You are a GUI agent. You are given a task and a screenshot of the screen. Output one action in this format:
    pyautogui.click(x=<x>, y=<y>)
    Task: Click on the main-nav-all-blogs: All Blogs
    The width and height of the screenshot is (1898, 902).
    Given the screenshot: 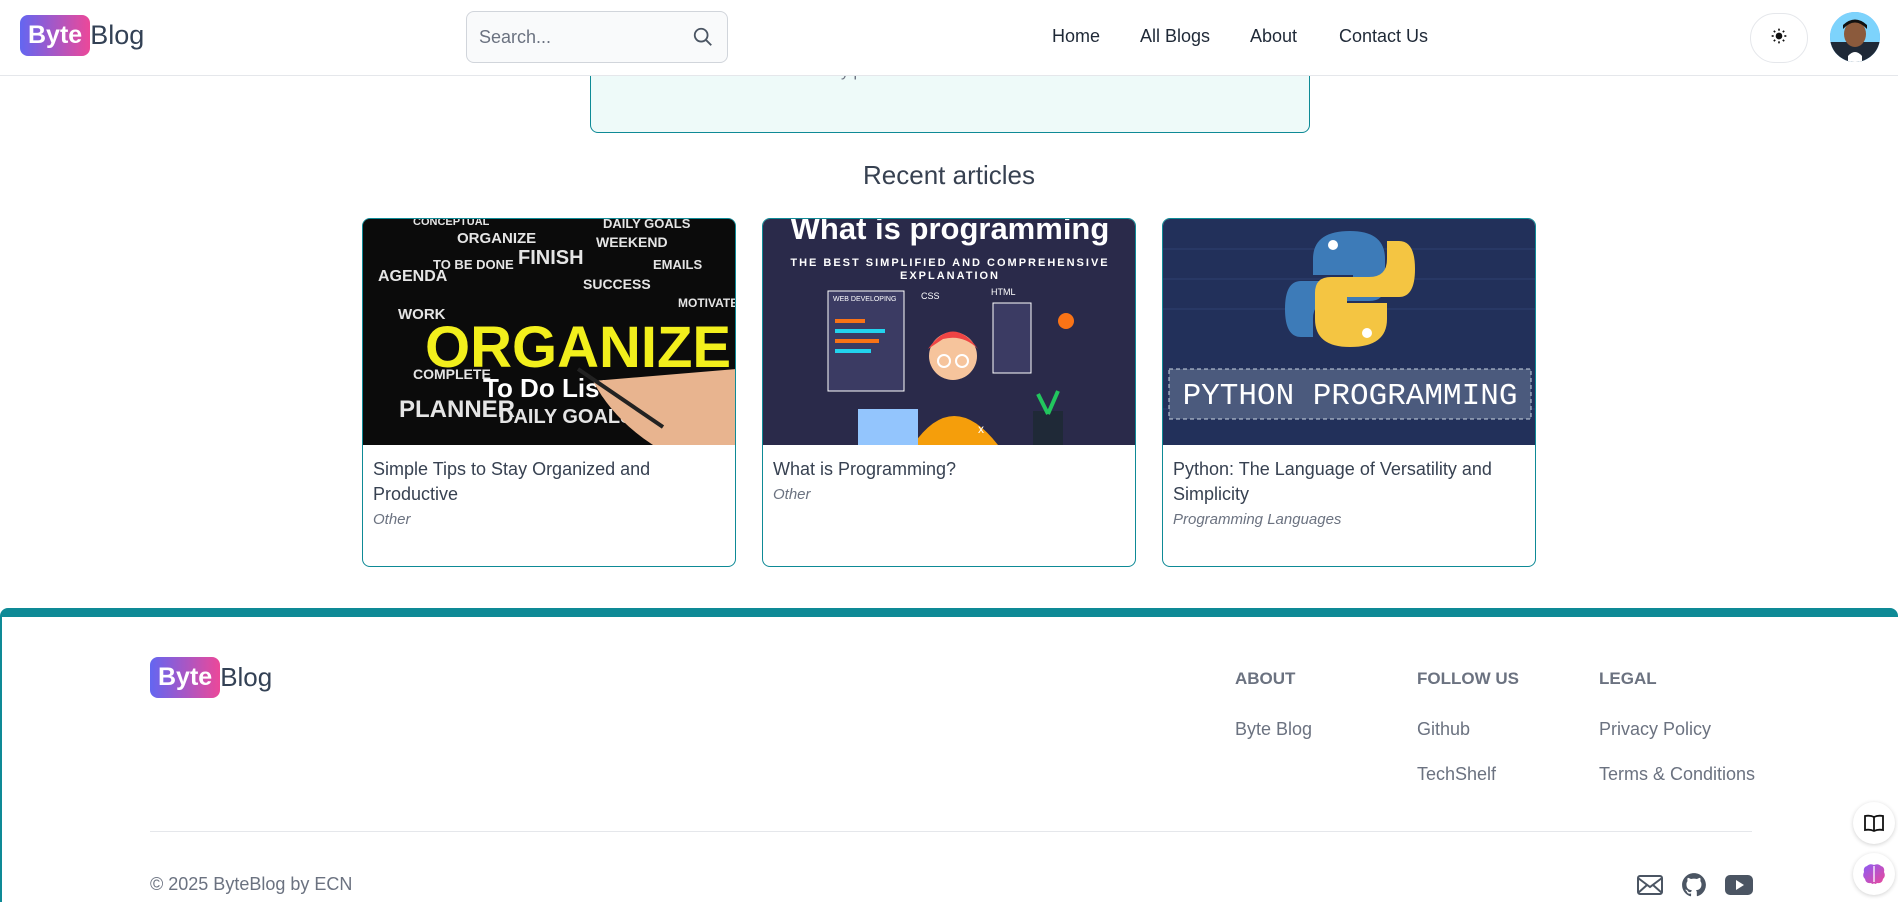 What is the action you would take?
    pyautogui.click(x=1175, y=36)
    